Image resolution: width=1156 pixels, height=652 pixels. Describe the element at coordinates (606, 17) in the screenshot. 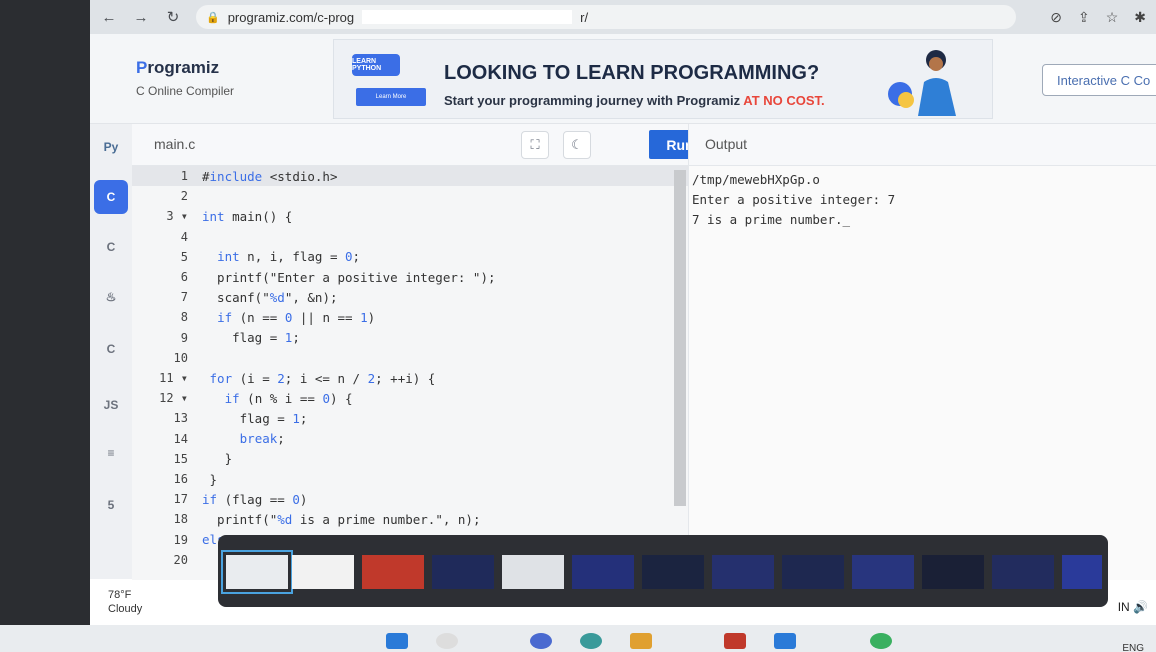

I see `address-bar: 🔒 programiz.com/c-prog r/` at that location.